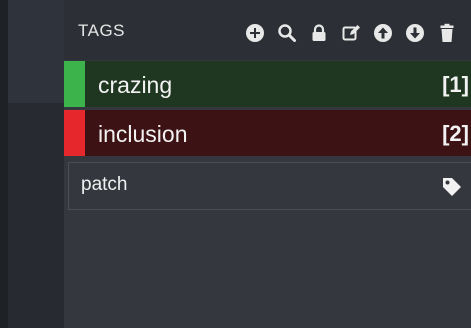 The width and height of the screenshot is (471, 328). I want to click on tag-count: [1], so click(455, 84).